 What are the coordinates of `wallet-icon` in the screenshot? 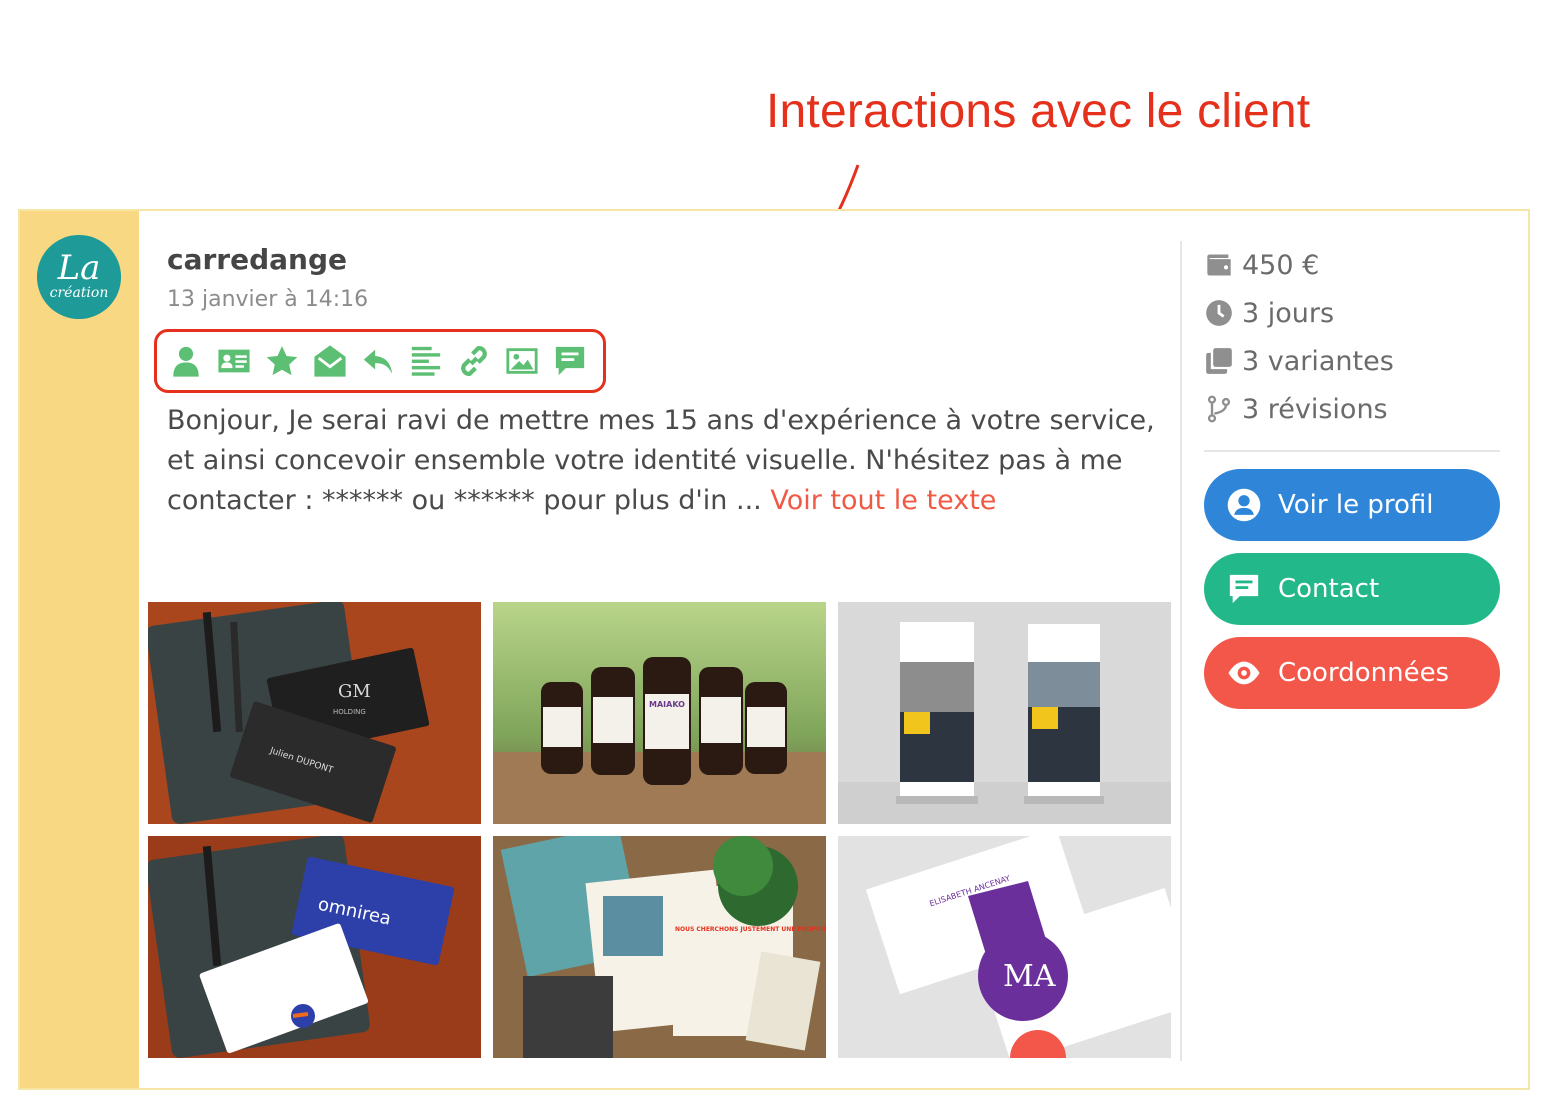 It's located at (1219, 265).